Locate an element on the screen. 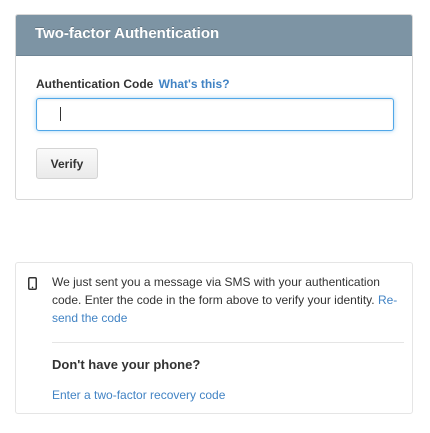 Image resolution: width=430 pixels, height=433 pixels. divider is located at coordinates (228, 342).